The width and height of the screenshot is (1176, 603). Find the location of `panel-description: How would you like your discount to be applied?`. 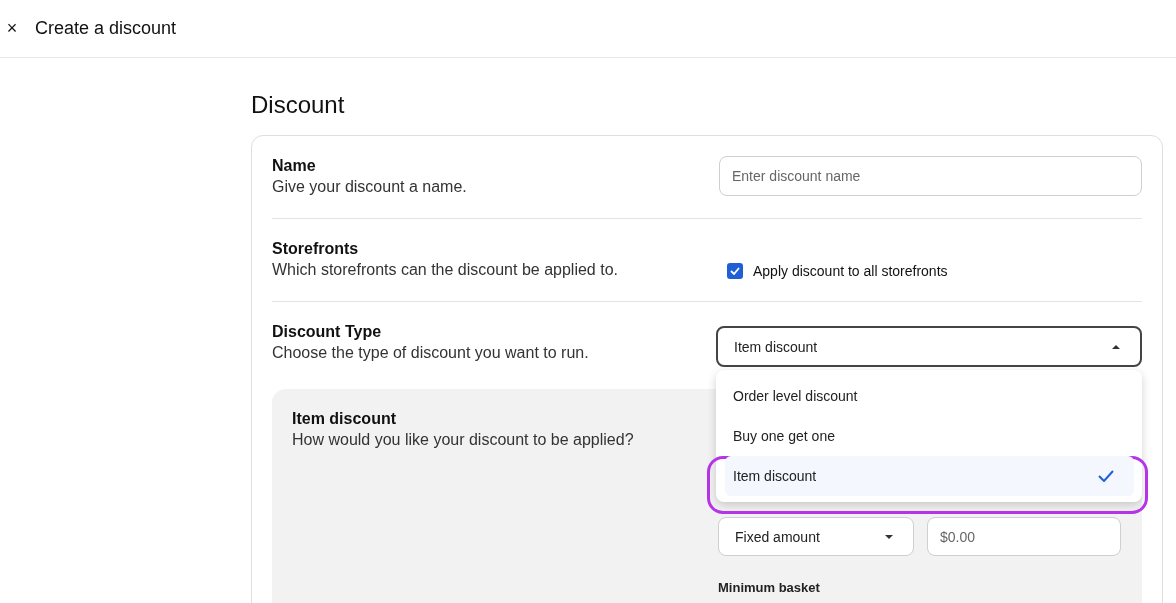

panel-description: How would you like your discount to be applied? is located at coordinates (463, 440).